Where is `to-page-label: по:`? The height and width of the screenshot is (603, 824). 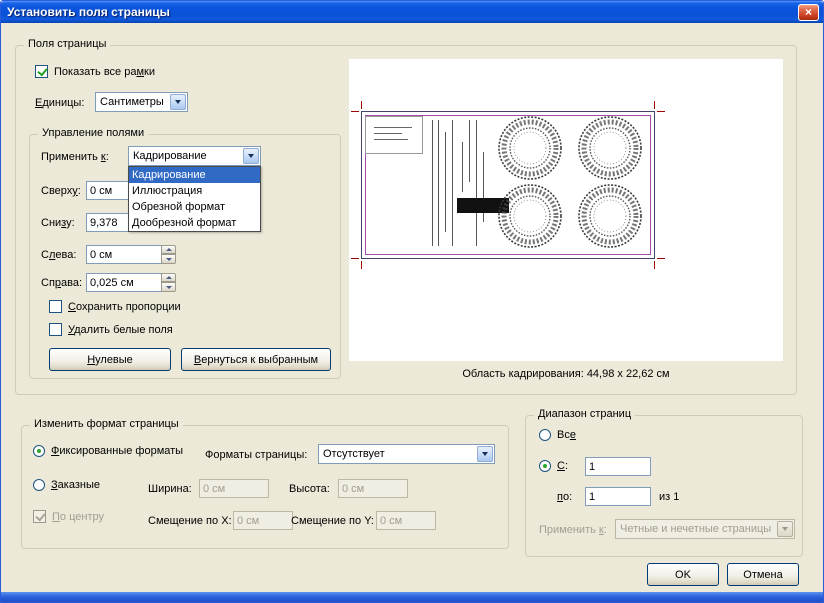 to-page-label: по: is located at coordinates (565, 497).